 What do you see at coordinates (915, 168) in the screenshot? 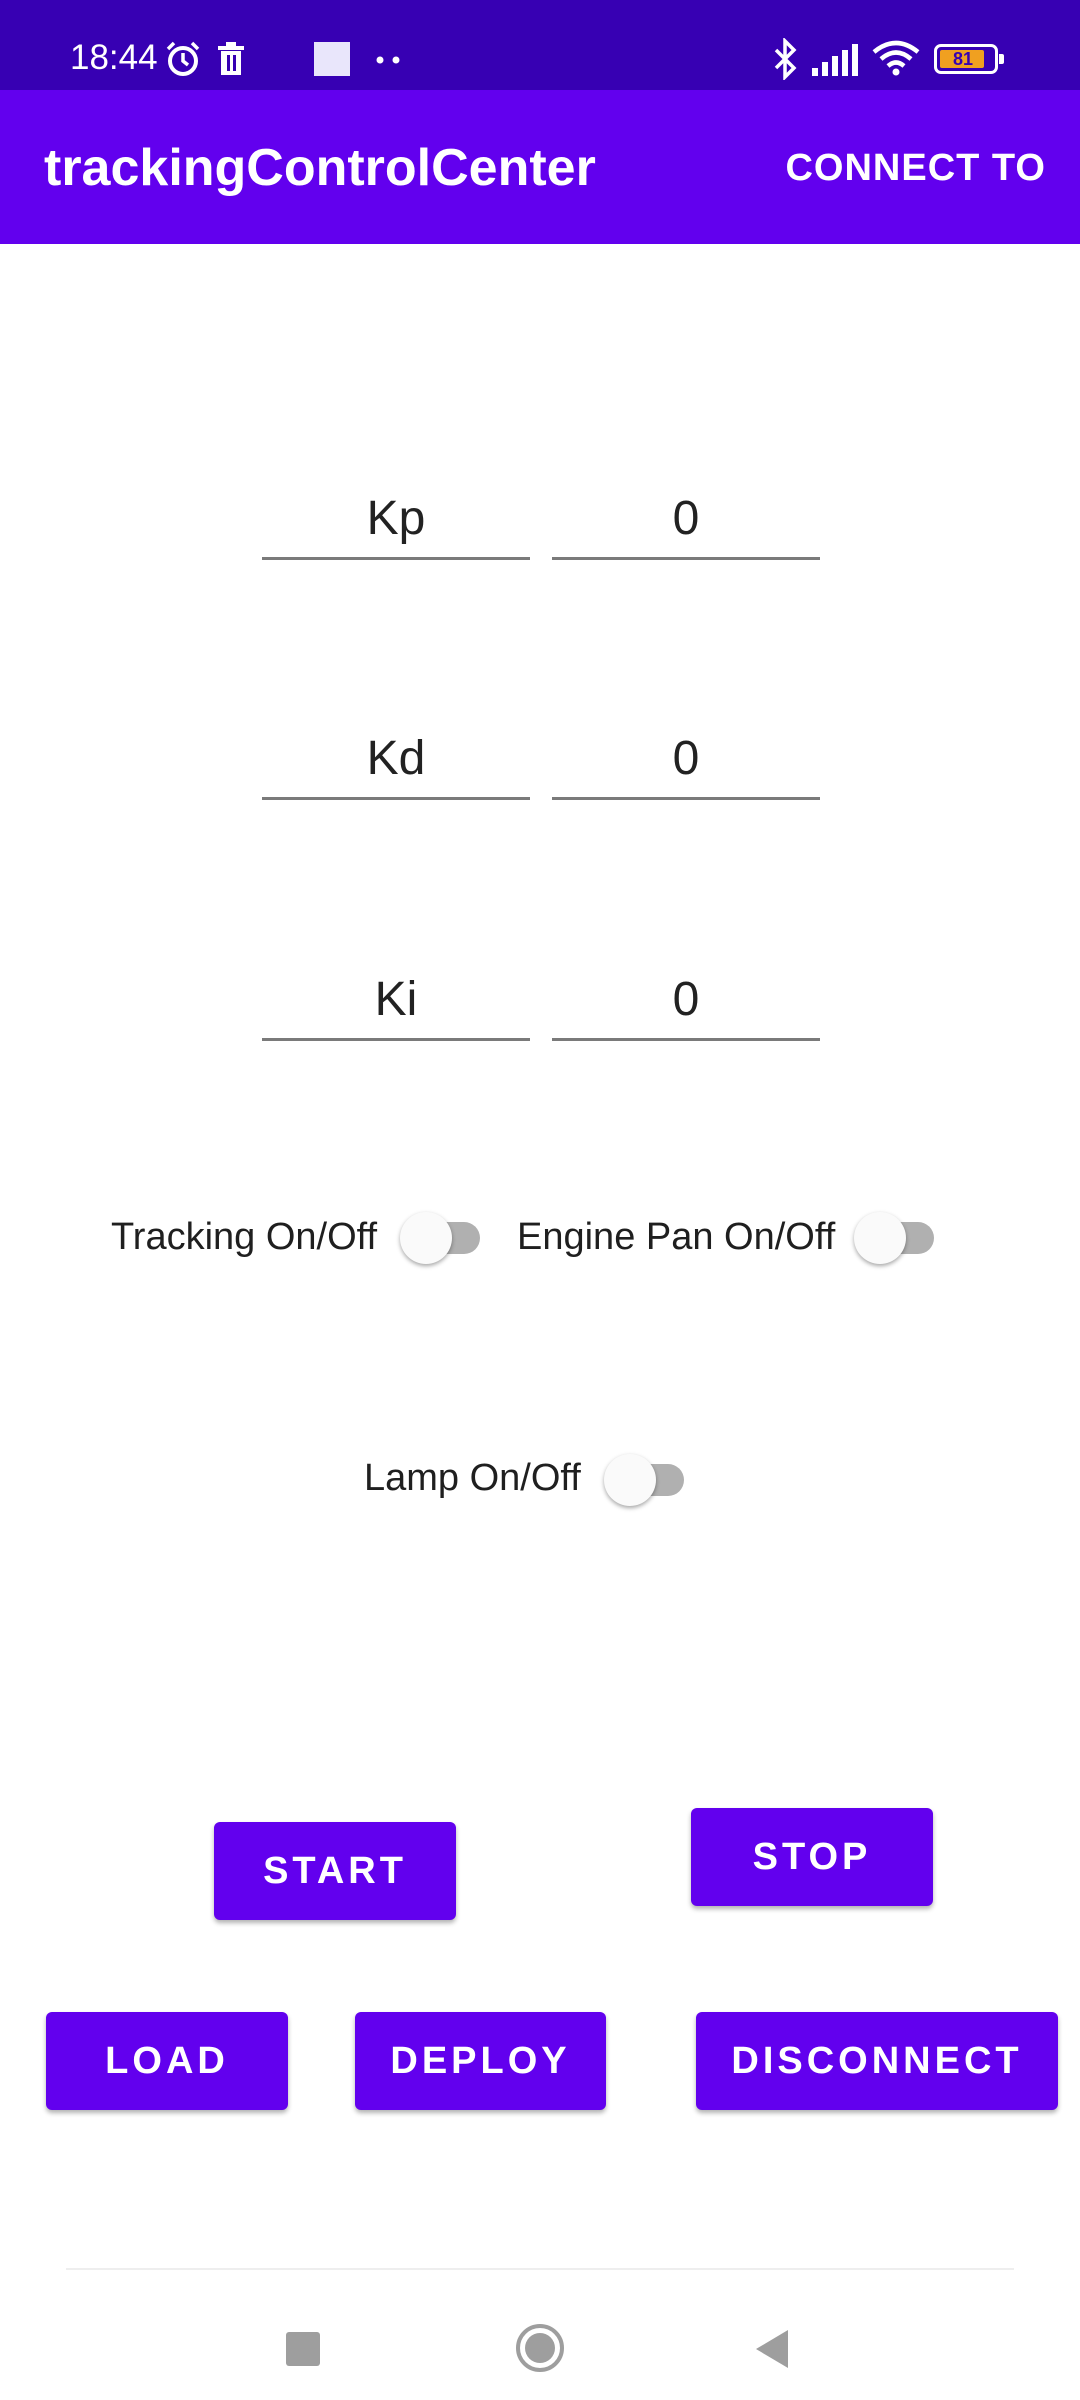
I see `connect-to-button: CONNECT TO` at bounding box center [915, 168].